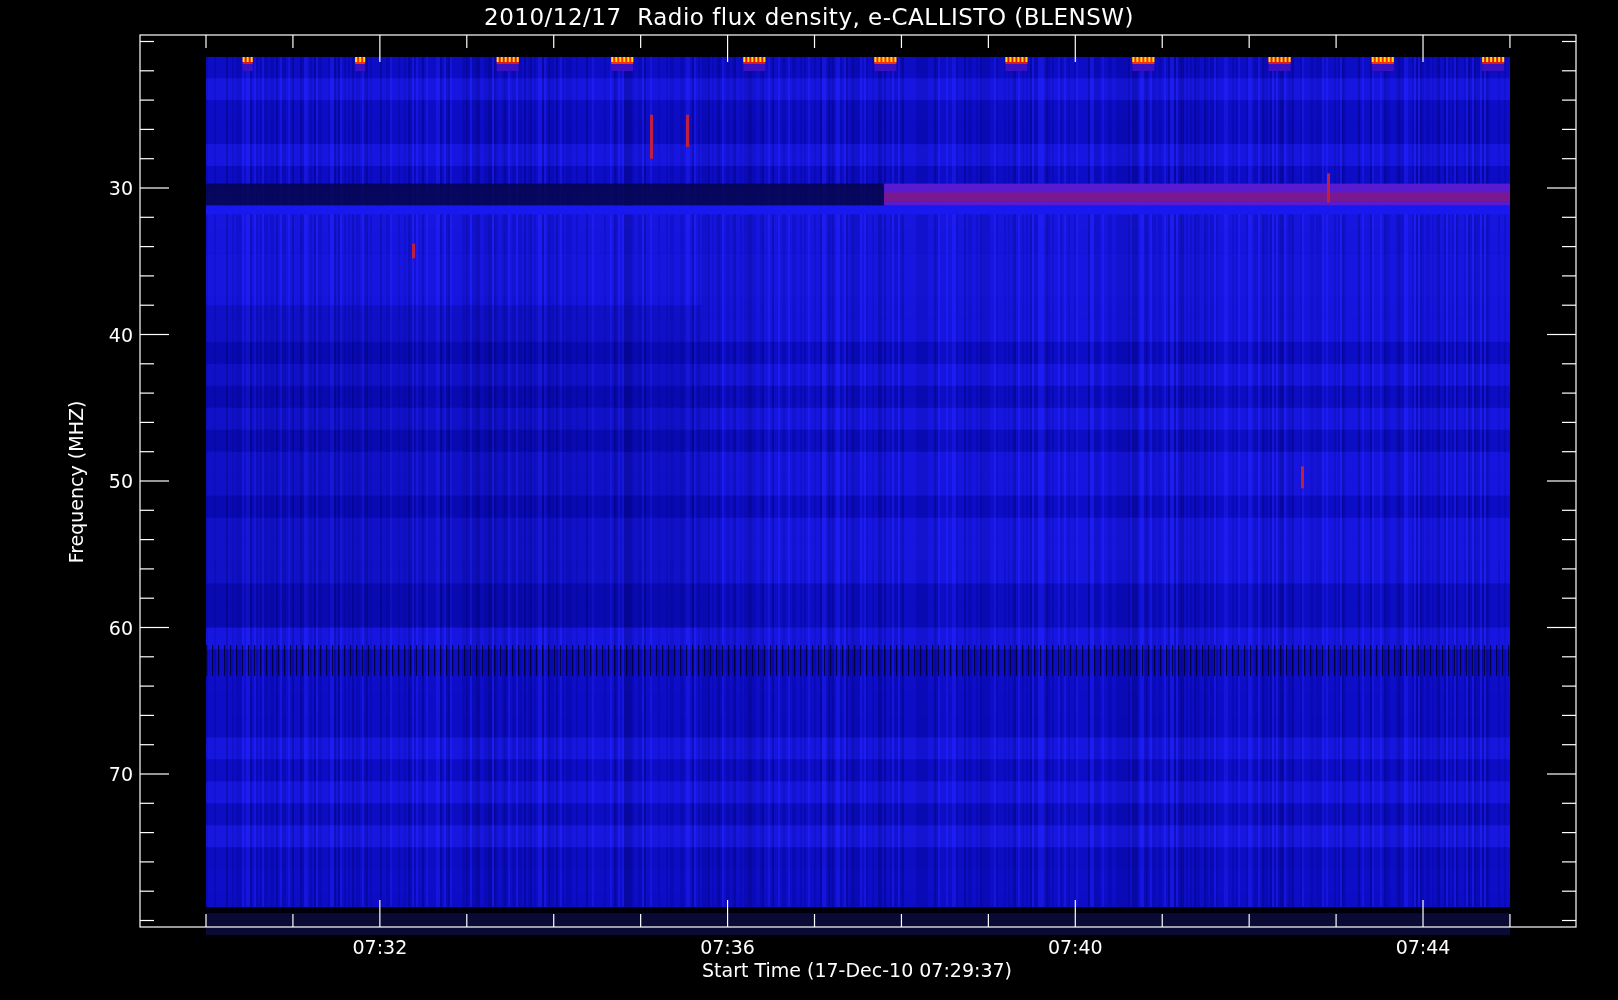  I want to click on x-axis-title: Start Time (17-Dec-10 07:29:37), so click(857, 970).